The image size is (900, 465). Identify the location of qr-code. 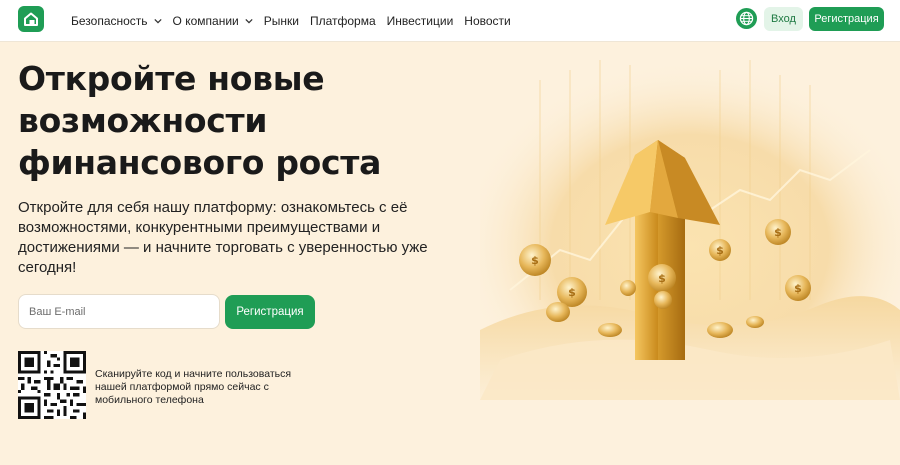
(52, 385).